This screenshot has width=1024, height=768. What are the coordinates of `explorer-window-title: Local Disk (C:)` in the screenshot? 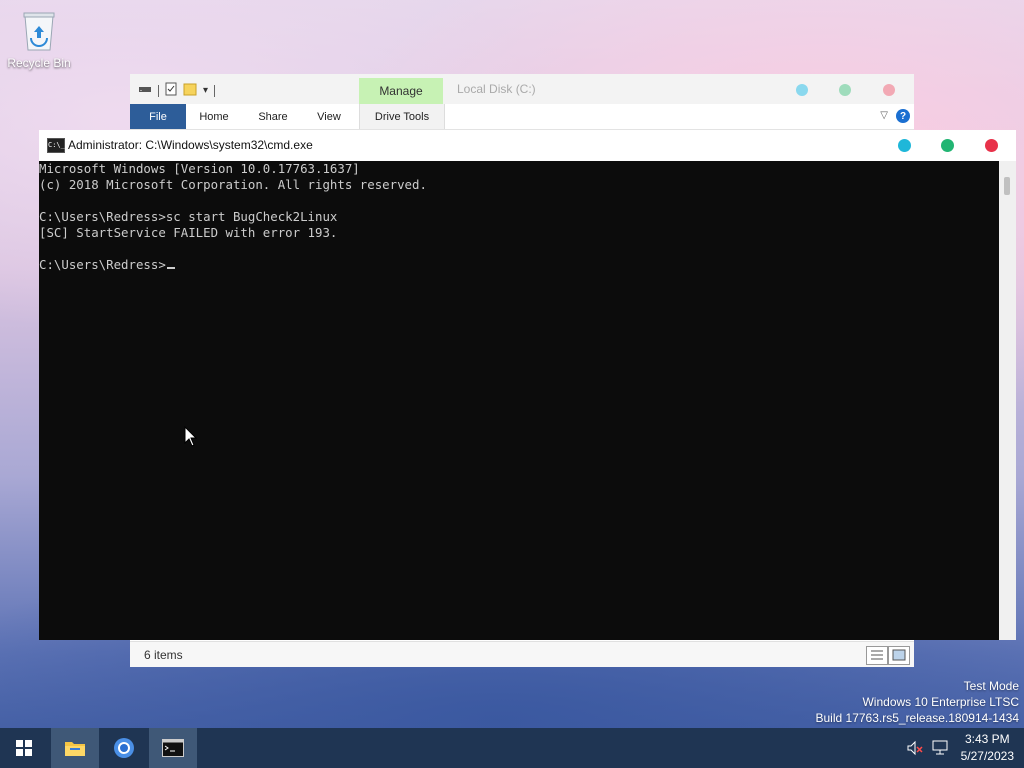 It's located at (496, 89).